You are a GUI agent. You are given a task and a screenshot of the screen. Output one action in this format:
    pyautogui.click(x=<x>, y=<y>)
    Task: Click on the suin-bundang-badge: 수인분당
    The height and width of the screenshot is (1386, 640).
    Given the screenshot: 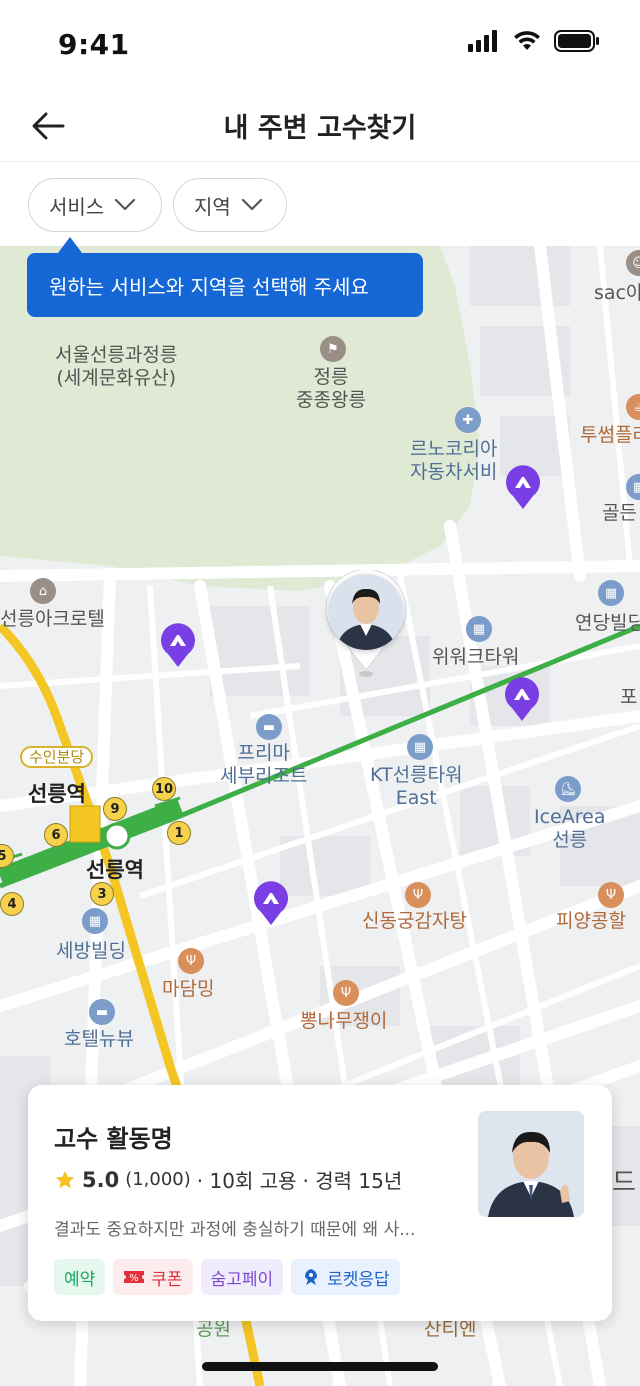 What is the action you would take?
    pyautogui.click(x=57, y=757)
    